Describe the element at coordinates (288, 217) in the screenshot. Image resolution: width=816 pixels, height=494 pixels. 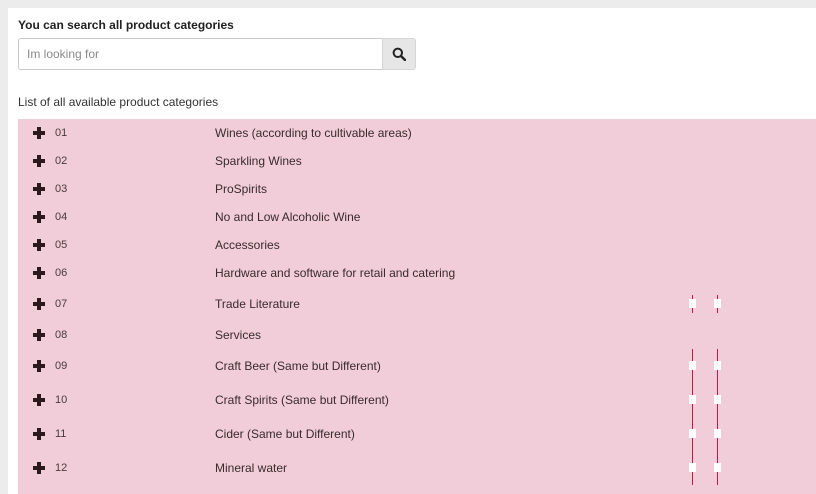
I see `category-name: No and Low Alcoholic Wine` at that location.